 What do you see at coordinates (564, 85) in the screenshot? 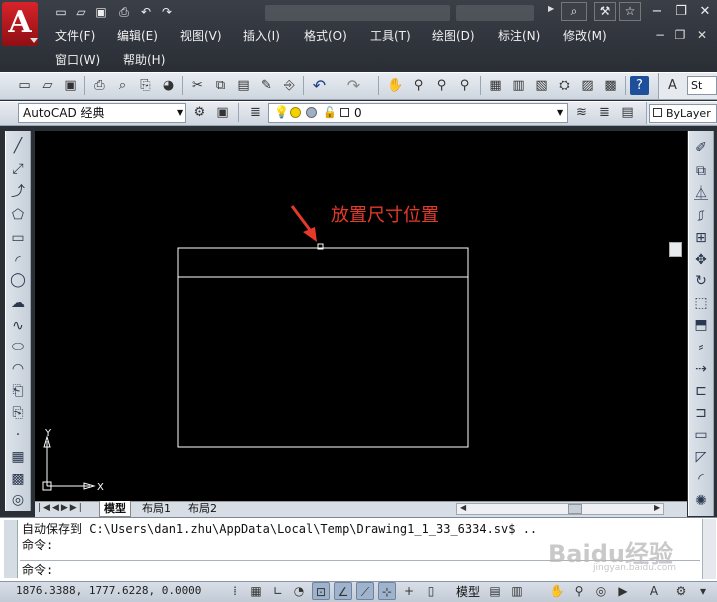
I see `sheet-set-icon: ⛭` at bounding box center [564, 85].